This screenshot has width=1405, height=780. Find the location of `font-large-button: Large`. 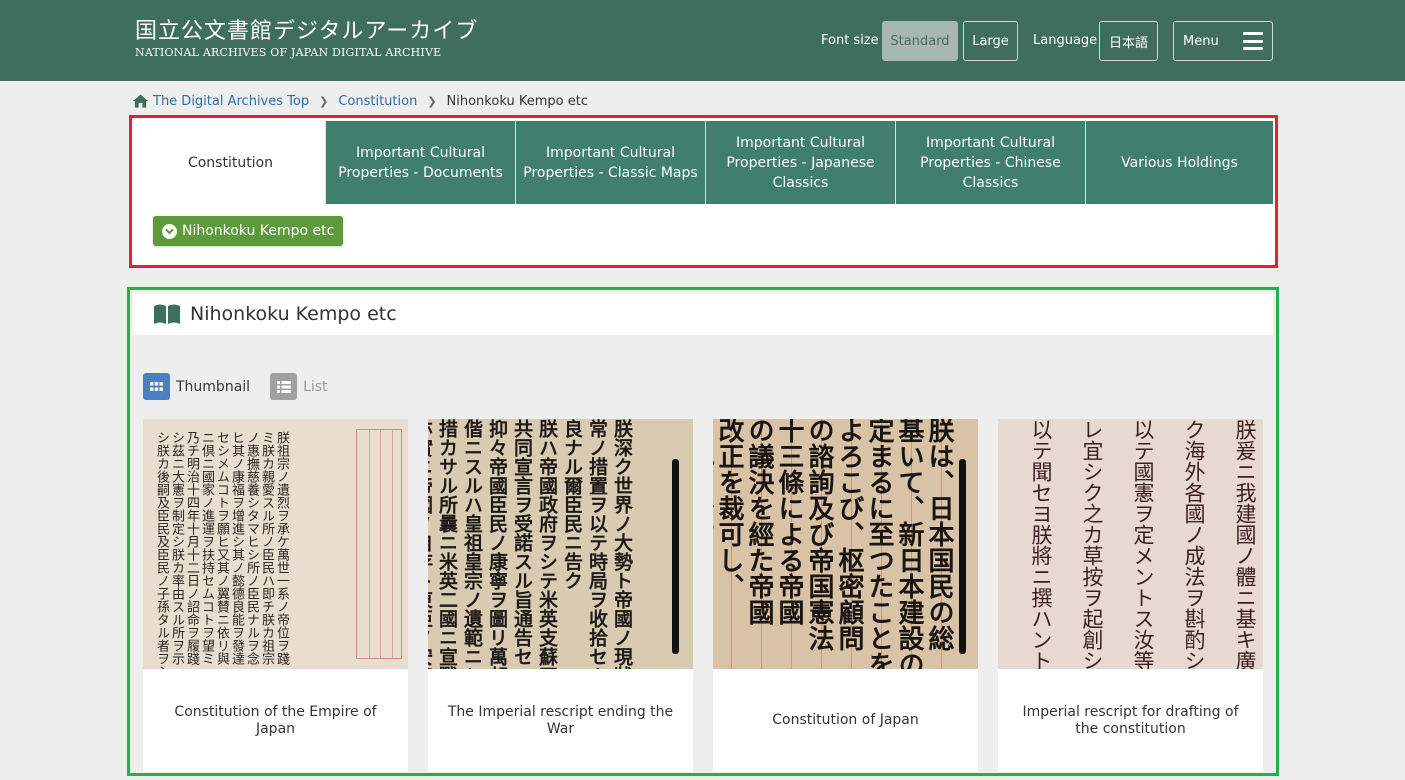

font-large-button: Large is located at coordinates (990, 41).